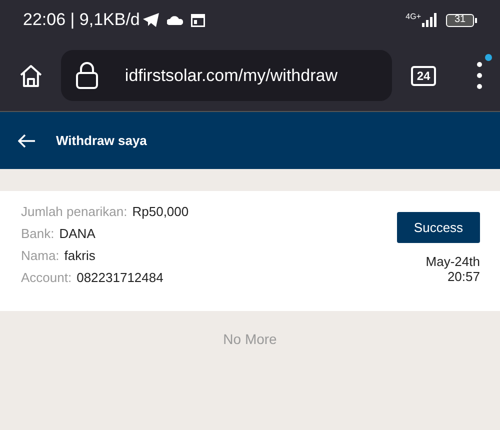 The image size is (500, 430). I want to click on field-value: fakris, so click(80, 255).